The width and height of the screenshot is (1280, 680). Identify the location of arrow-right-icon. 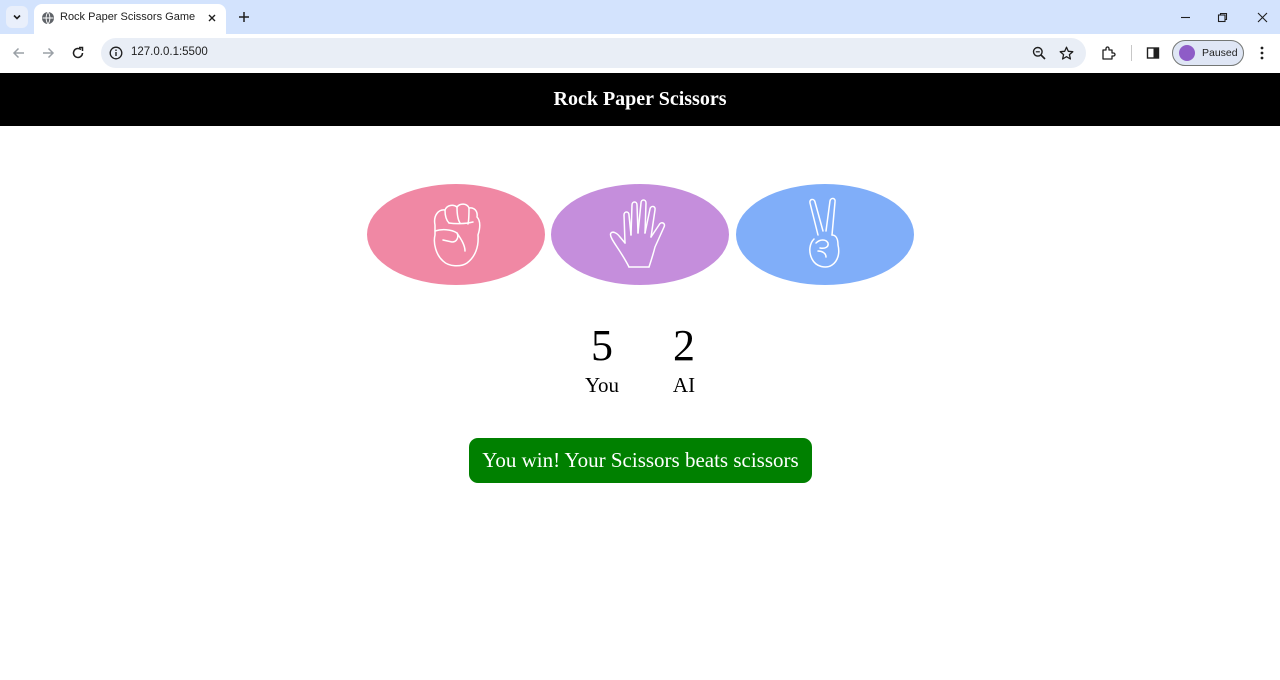
(49, 53).